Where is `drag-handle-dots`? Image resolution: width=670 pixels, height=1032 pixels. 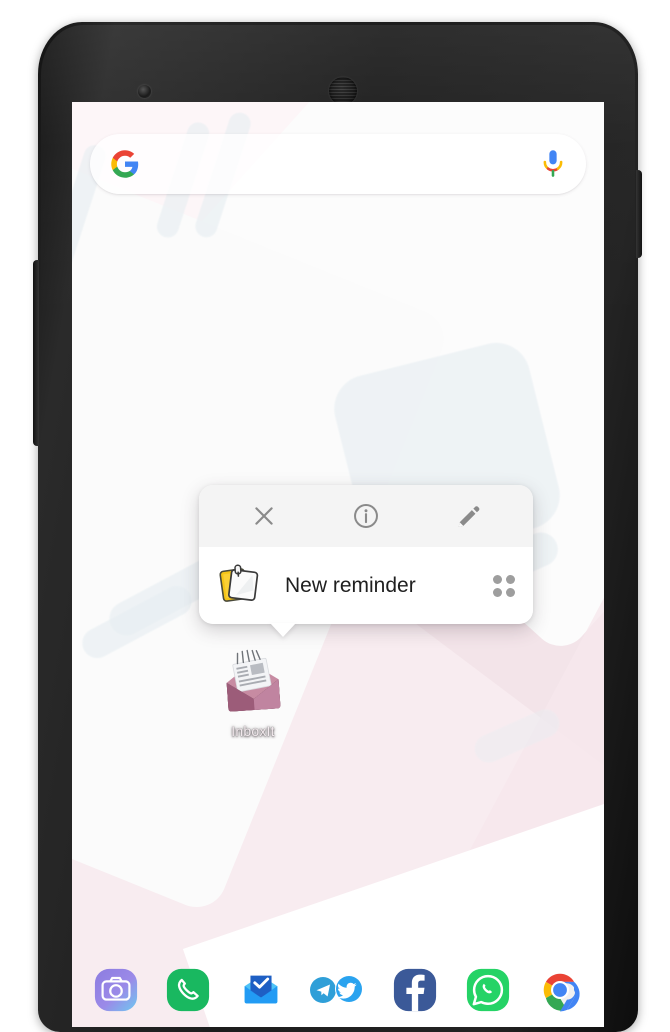 drag-handle-dots is located at coordinates (504, 585).